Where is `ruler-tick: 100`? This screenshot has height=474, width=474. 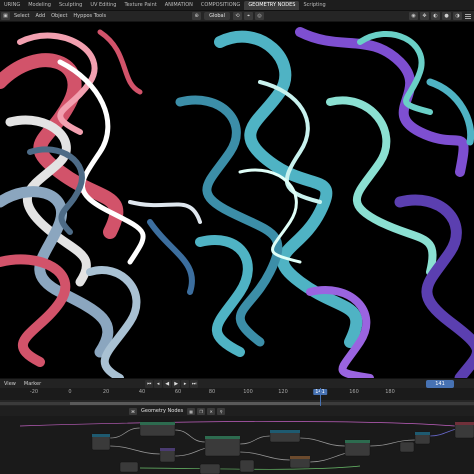
ruler-tick: 100 is located at coordinates (248, 392).